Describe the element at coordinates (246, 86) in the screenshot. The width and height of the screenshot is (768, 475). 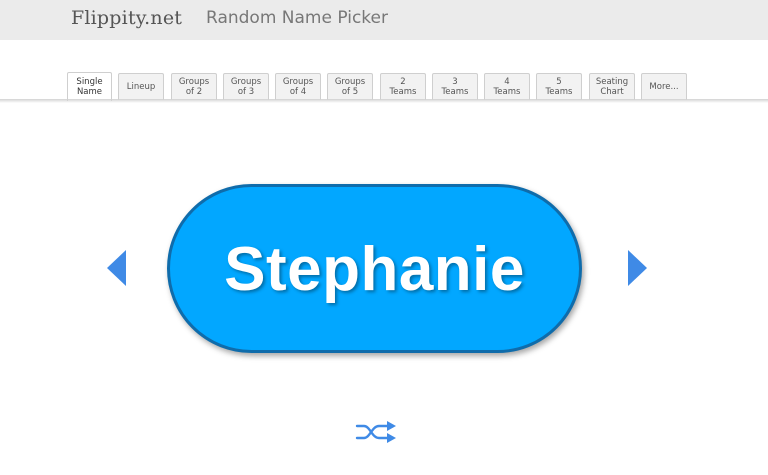
I see `tab-groups-of-3: Groups of 3` at that location.